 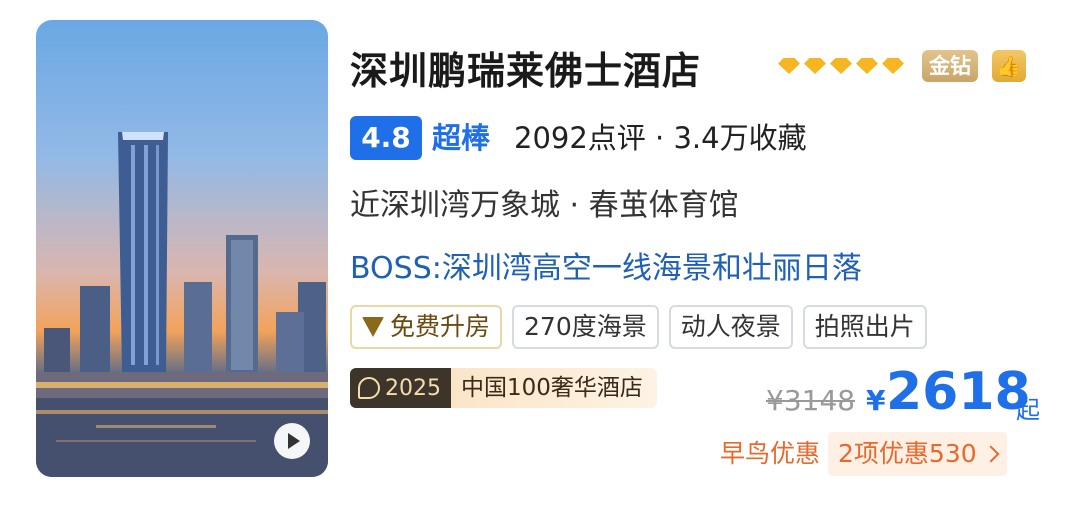 I want to click on thumbs-up-icon: 👍, so click(x=1009, y=66).